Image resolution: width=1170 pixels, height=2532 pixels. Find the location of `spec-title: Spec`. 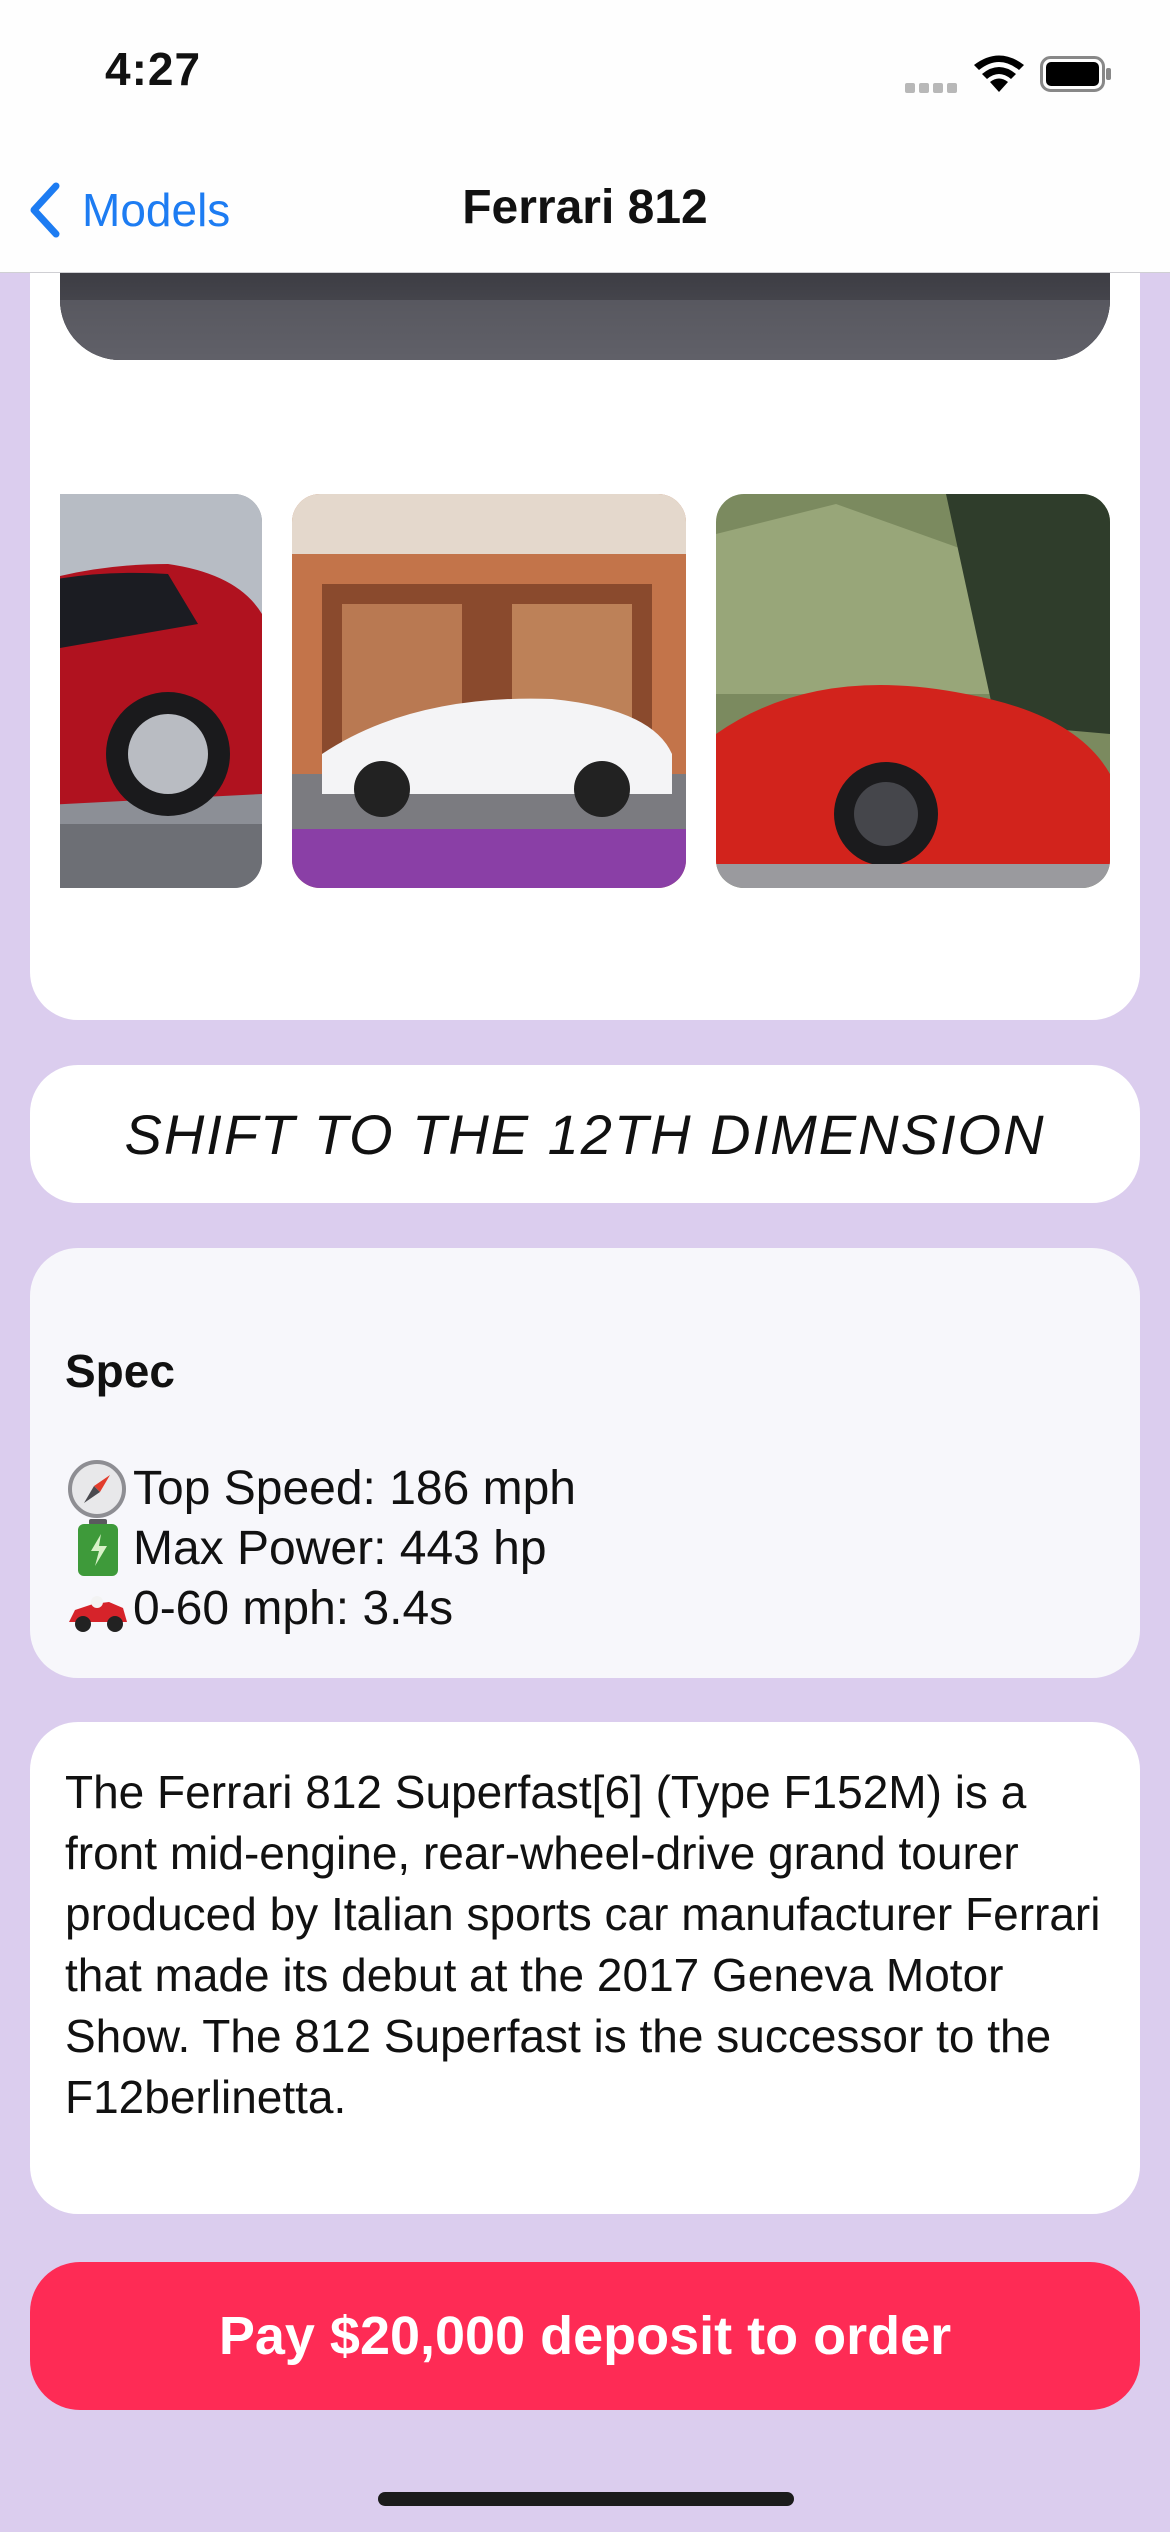

spec-title: Spec is located at coordinates (120, 1371).